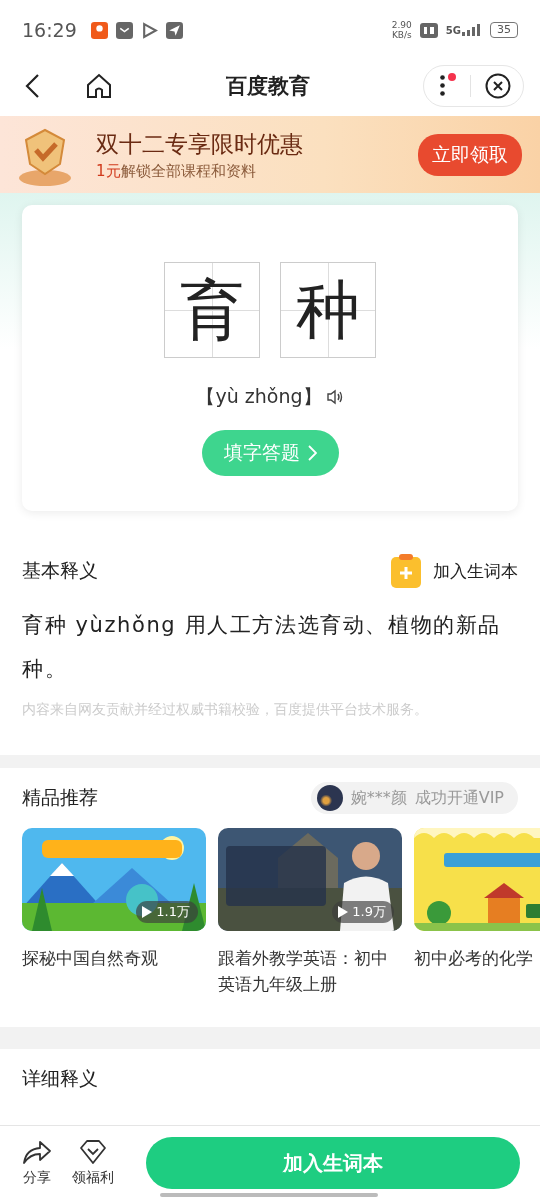 The image size is (540, 1200). I want to click on play-count: 1.9万, so click(363, 912).